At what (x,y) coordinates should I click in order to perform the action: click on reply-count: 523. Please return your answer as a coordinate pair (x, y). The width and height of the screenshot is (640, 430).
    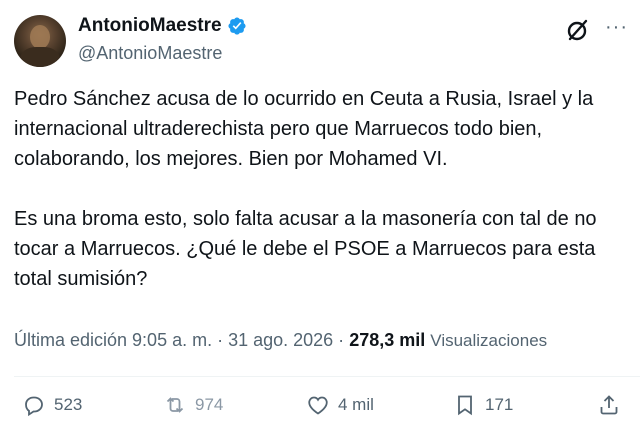
    Looking at the image, I should click on (68, 404).